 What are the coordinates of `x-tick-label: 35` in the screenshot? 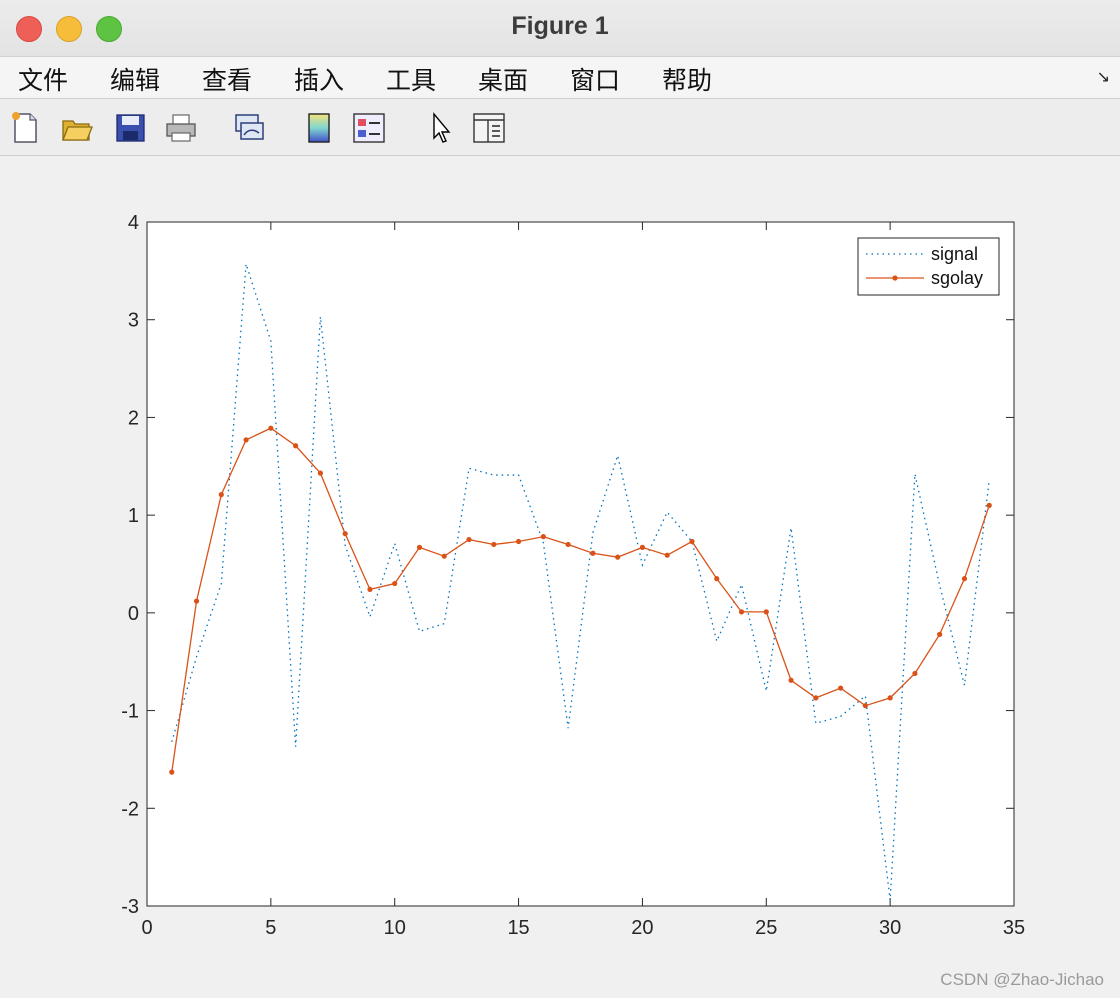 It's located at (1014, 928).